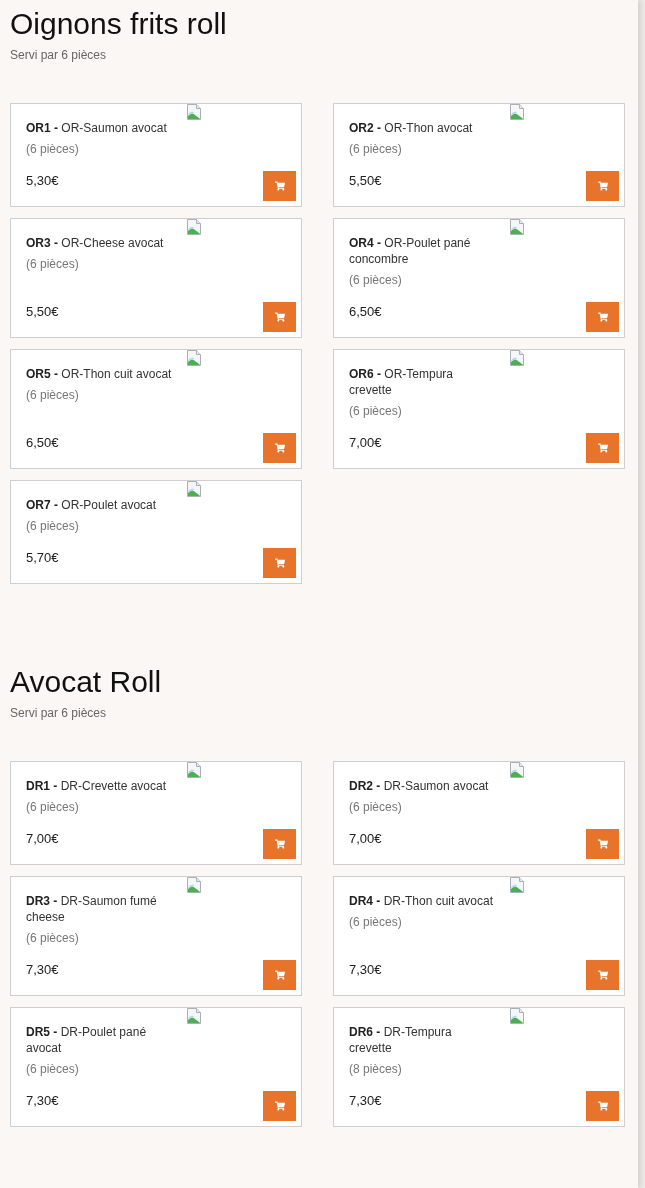 The width and height of the screenshot is (645, 1188). Describe the element at coordinates (42, 558) in the screenshot. I see `product-price: 5,70€` at that location.